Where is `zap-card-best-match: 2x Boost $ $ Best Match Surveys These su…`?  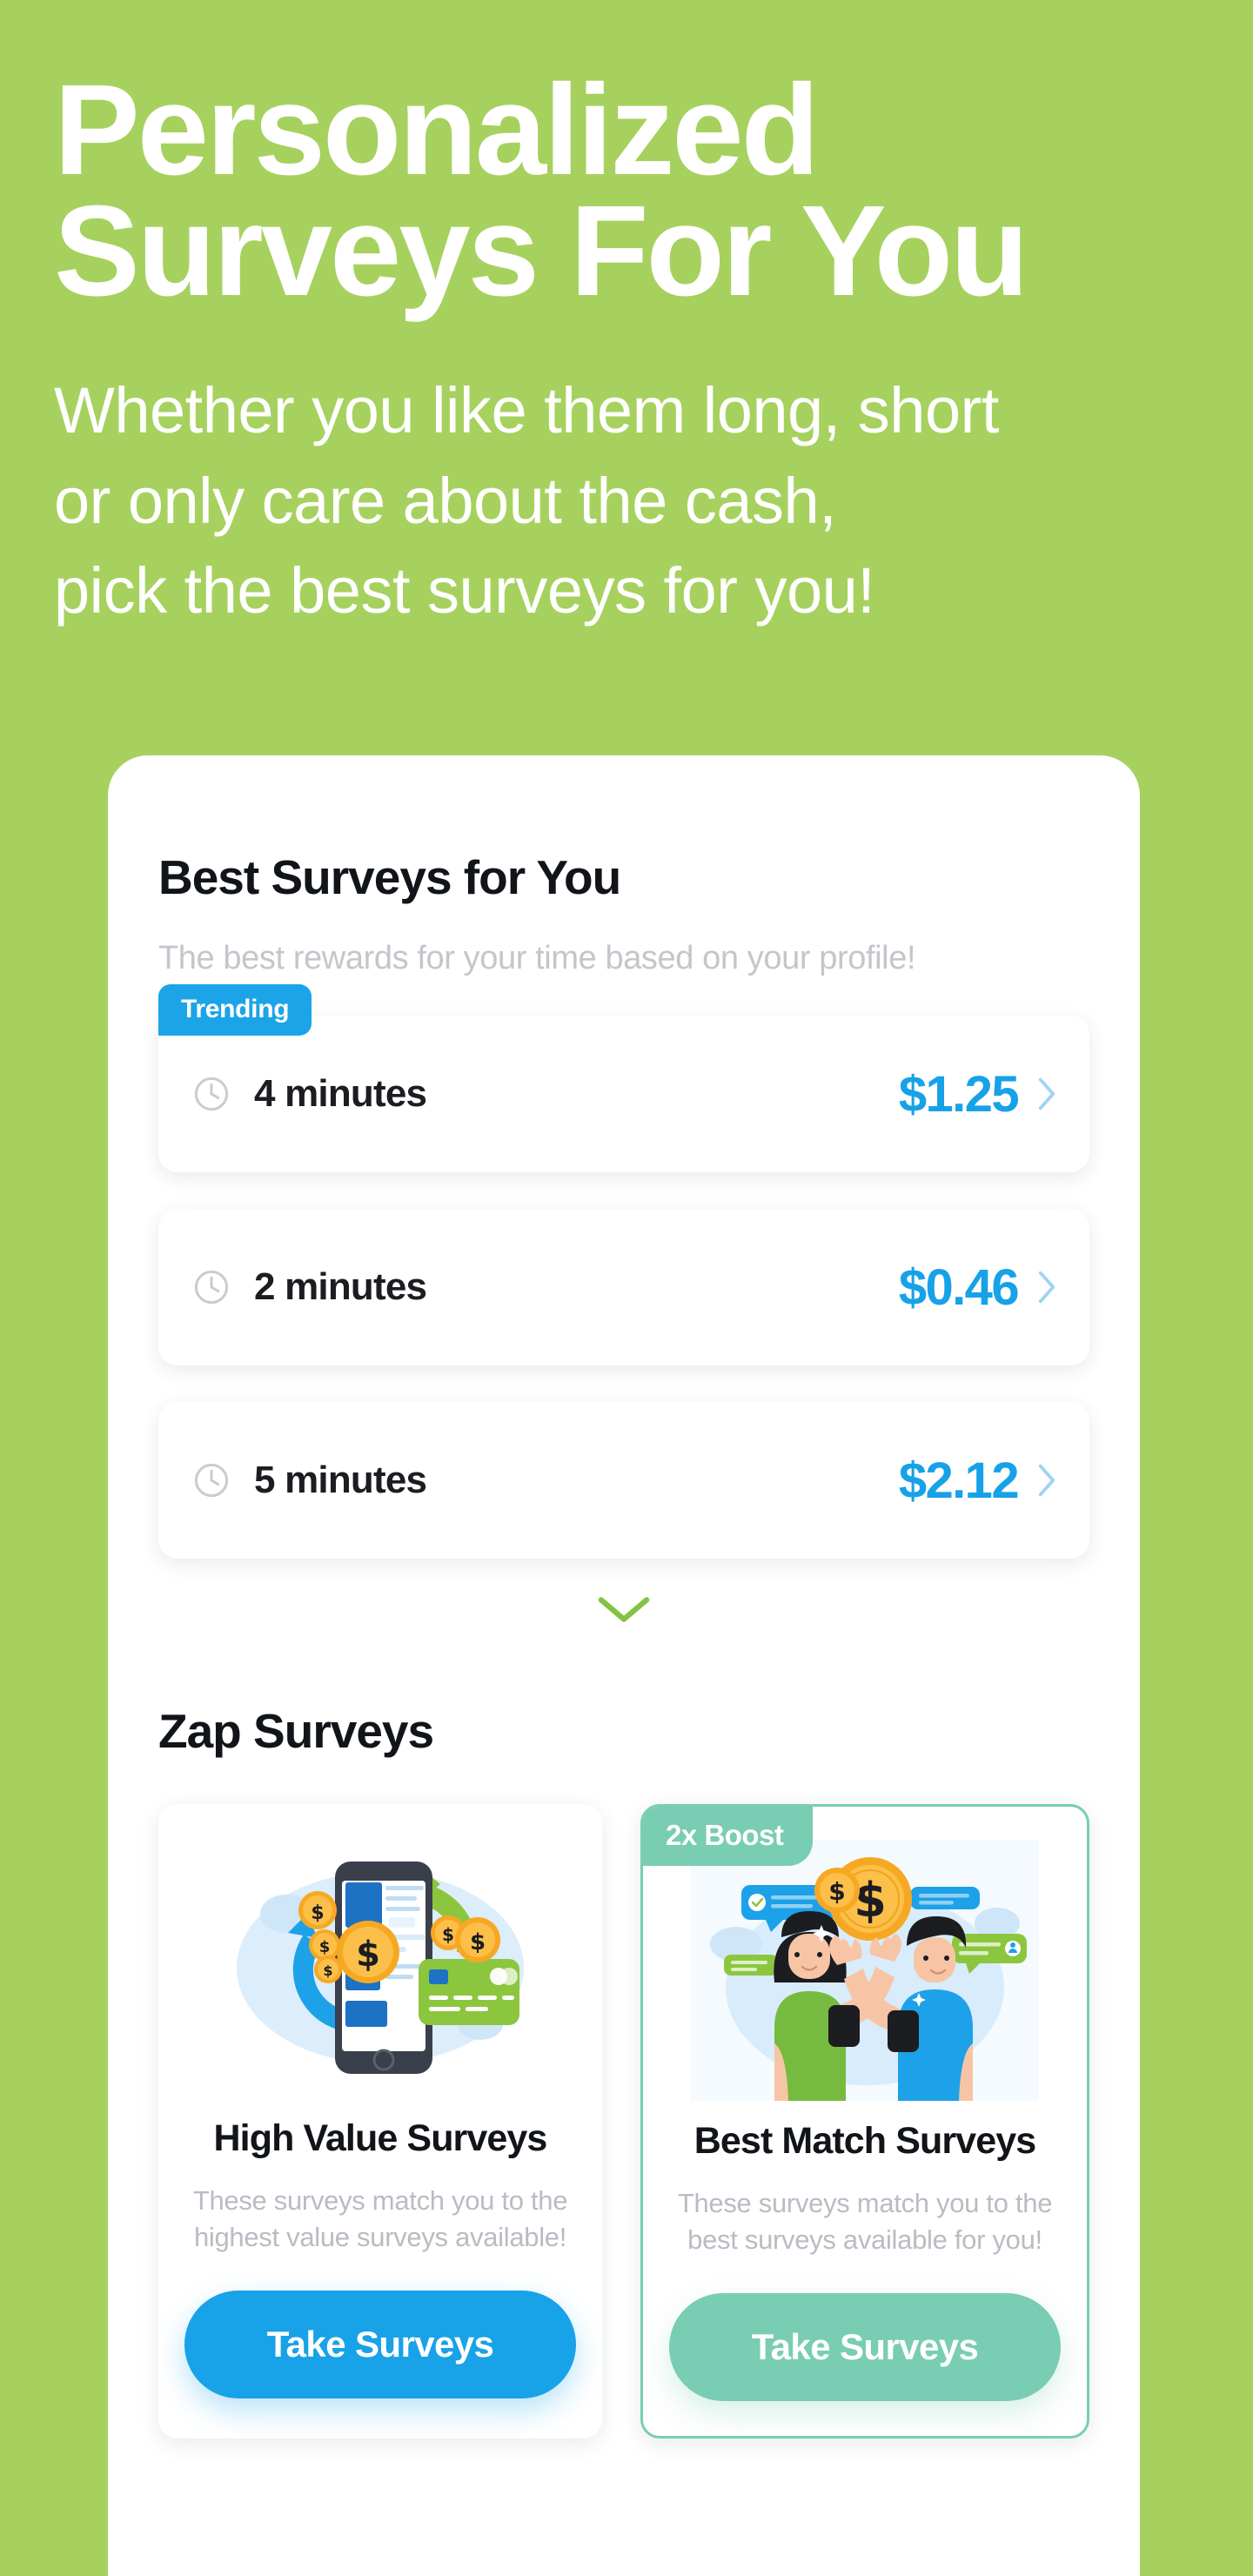
zap-card-best-match: 2x Boost $ $ Best Match Surveys These su… is located at coordinates (864, 2121).